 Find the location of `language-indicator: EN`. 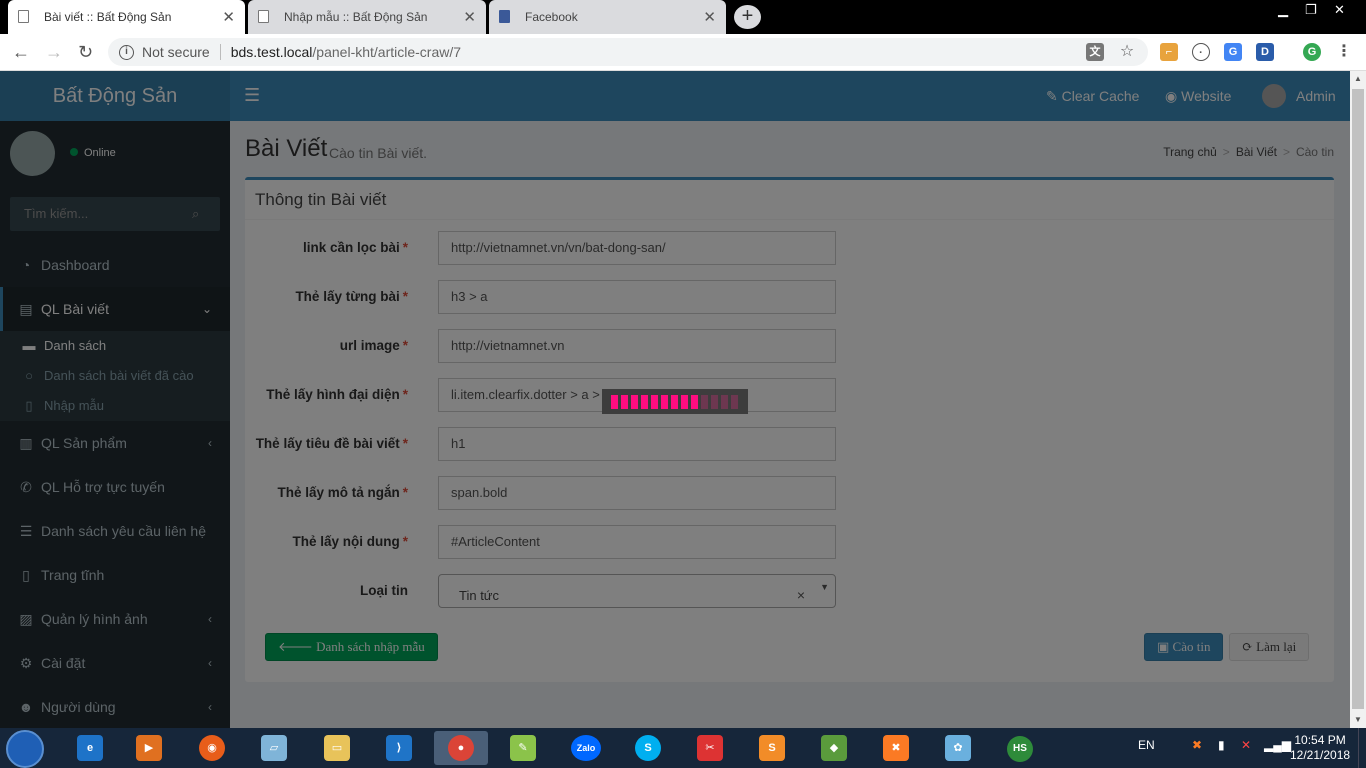

language-indicator: EN is located at coordinates (1146, 745).